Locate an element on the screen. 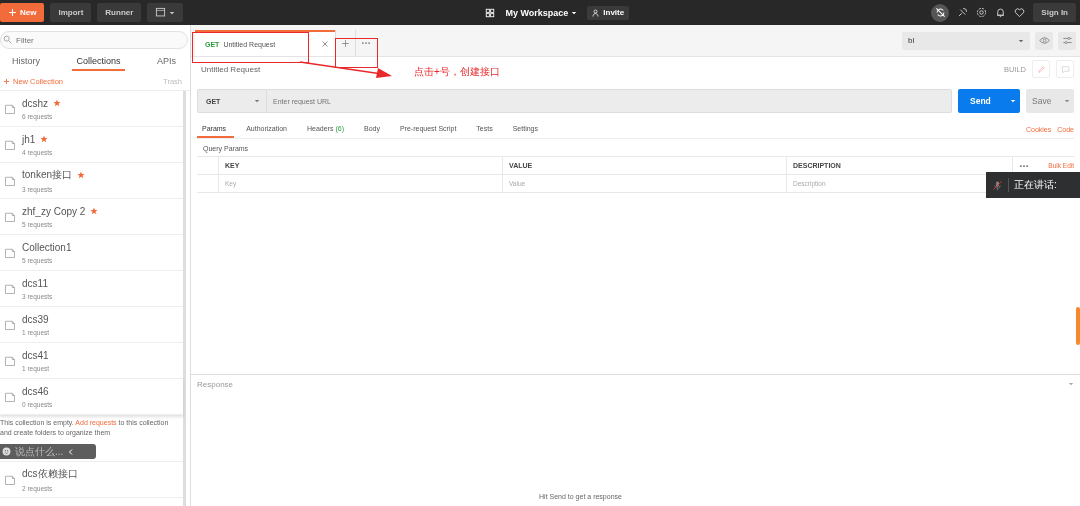 The width and height of the screenshot is (1080, 506). collection-name: dcs39 is located at coordinates (35, 319).